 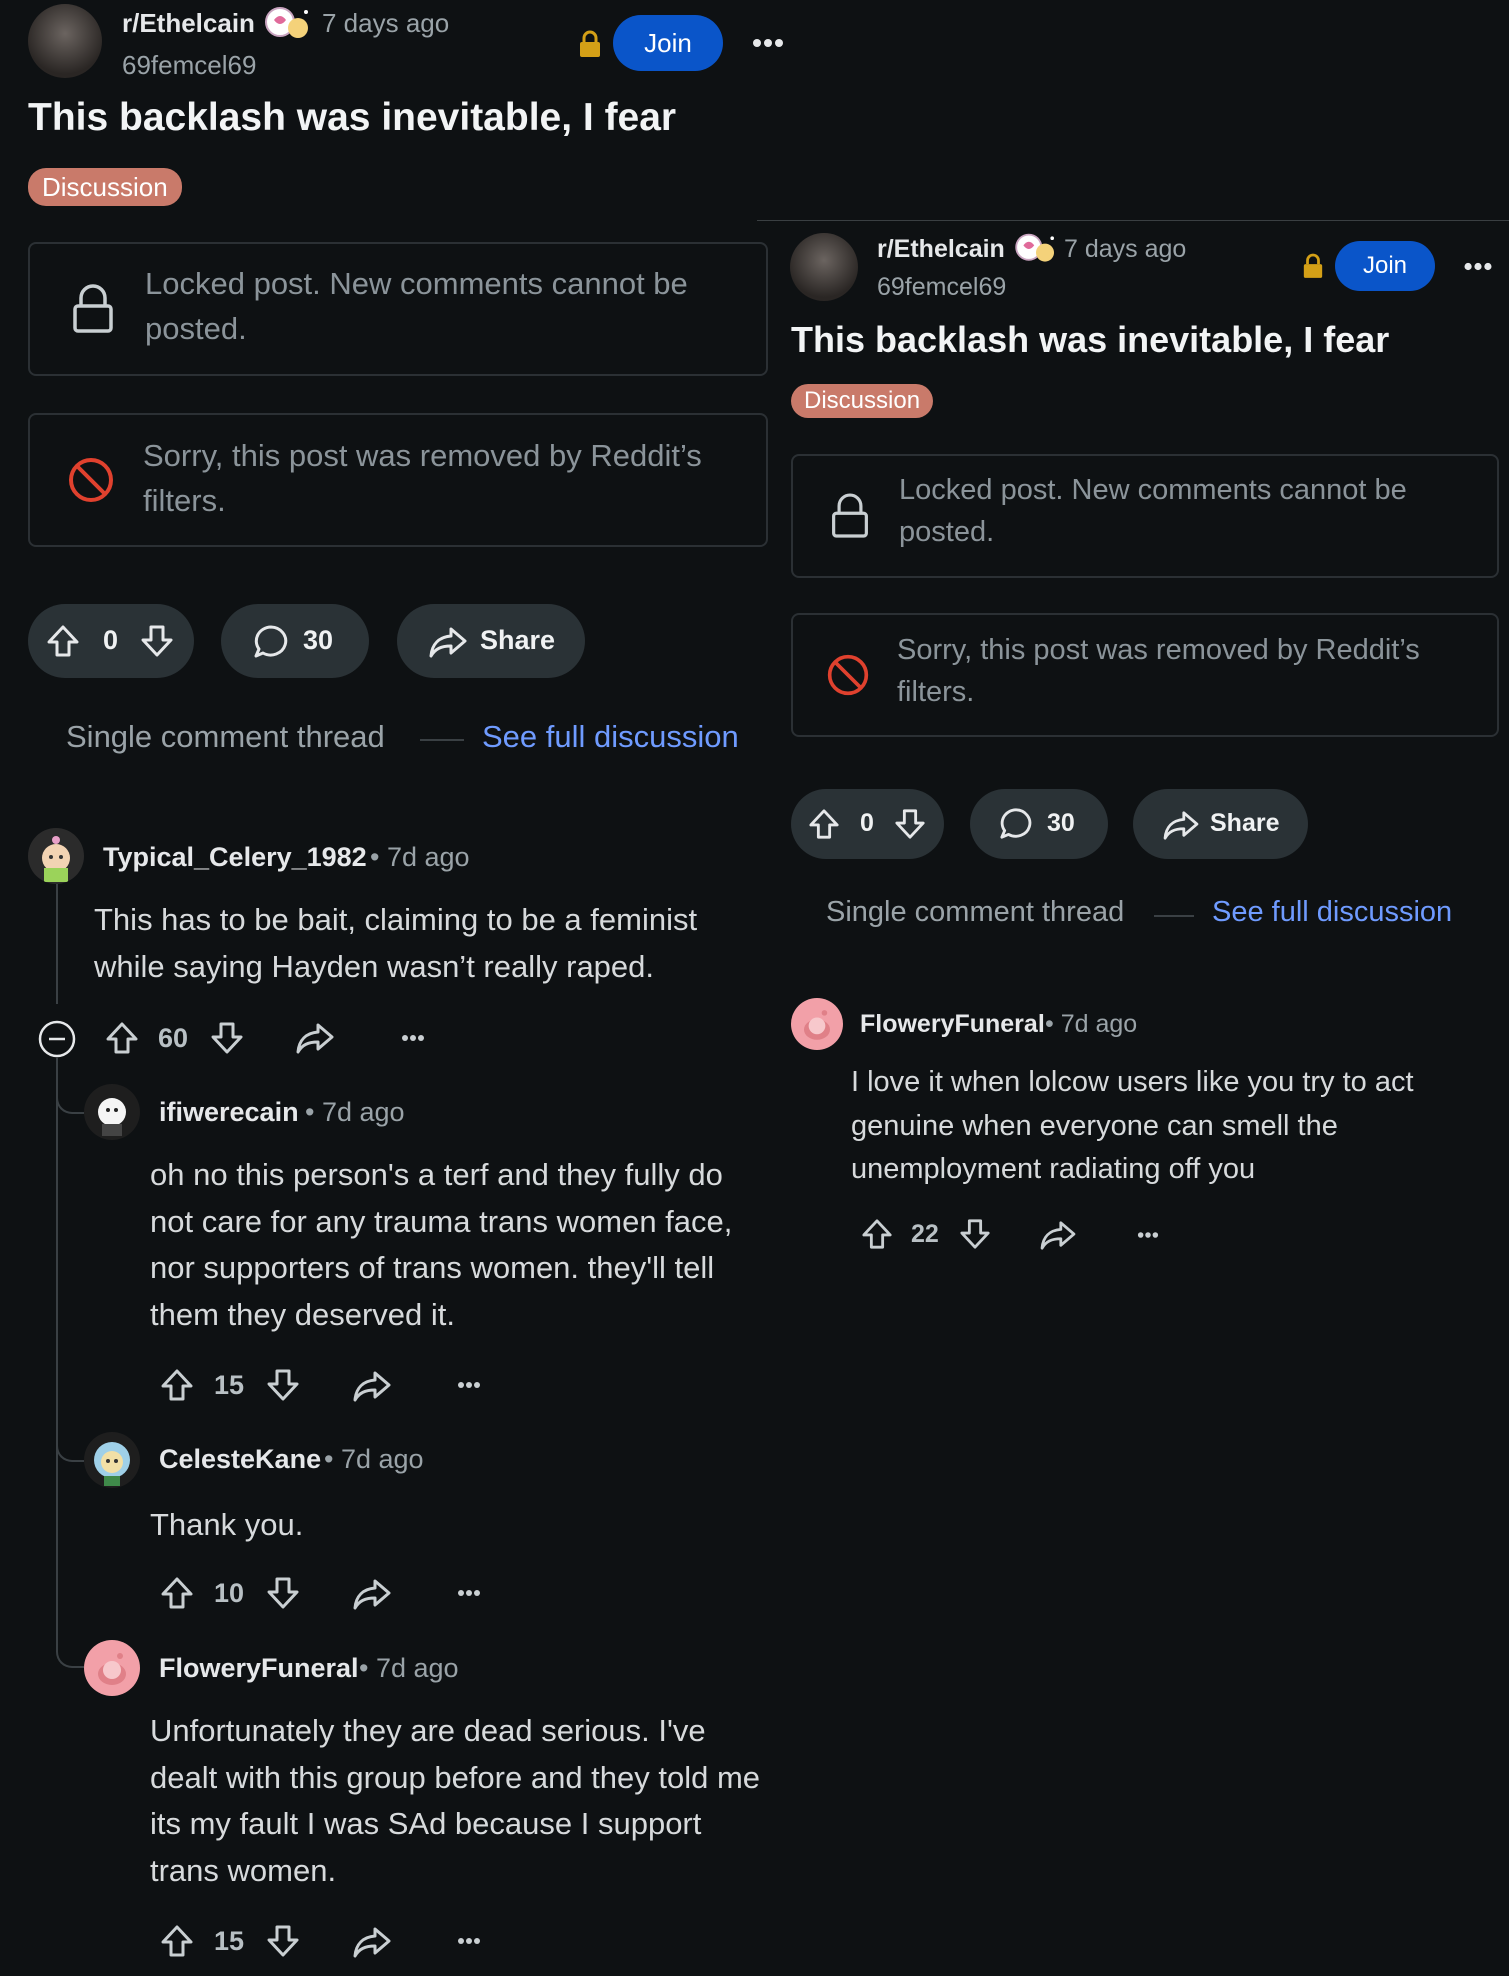 I want to click on share-label: Share, so click(x=1245, y=823).